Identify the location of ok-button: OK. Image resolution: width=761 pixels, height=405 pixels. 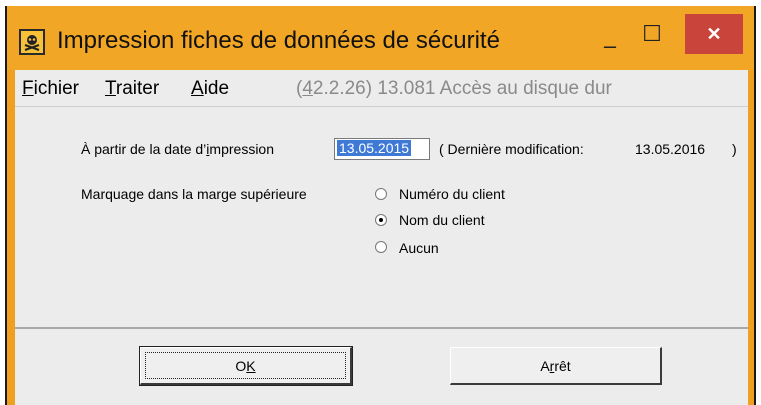
(246, 366).